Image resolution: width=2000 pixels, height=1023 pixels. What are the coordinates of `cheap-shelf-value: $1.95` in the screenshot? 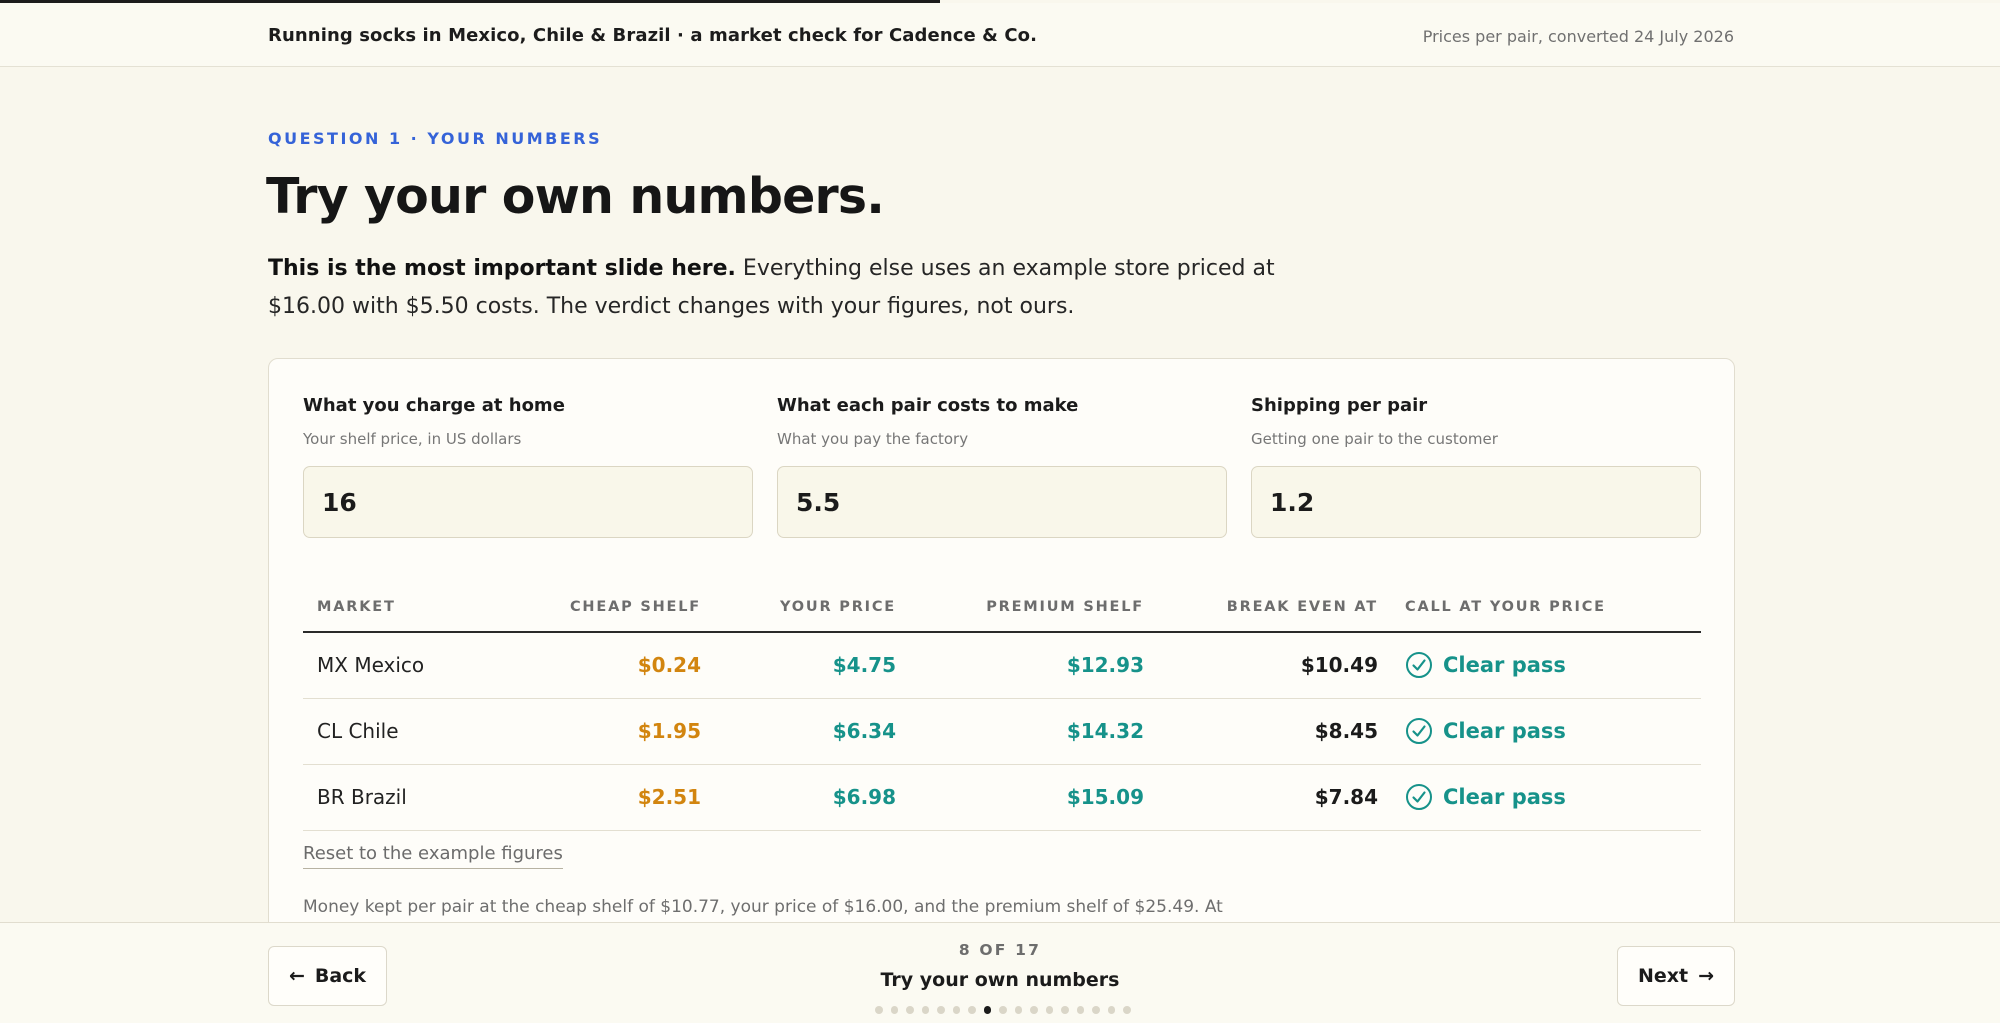 It's located at (669, 731).